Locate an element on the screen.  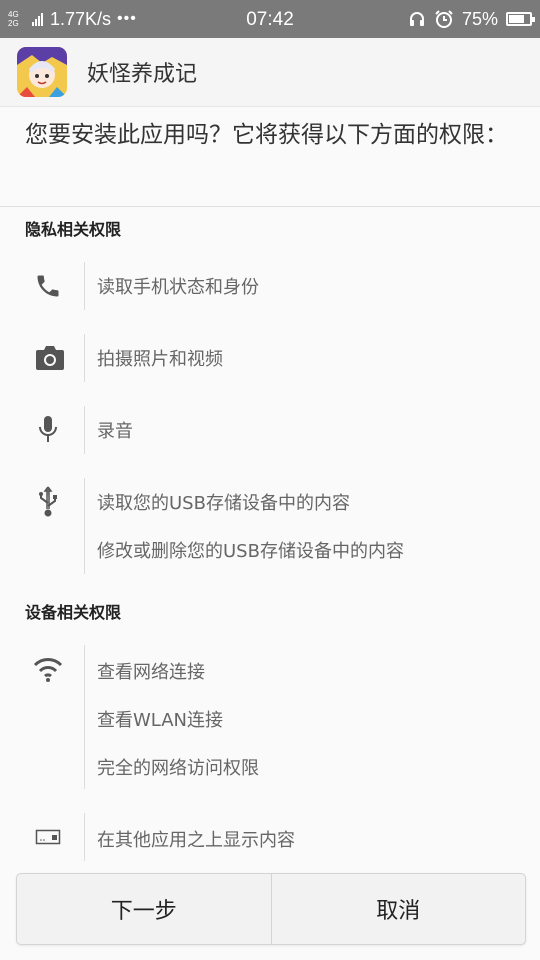
permission-text: 读取您的USB存储设备中的内容 is located at coordinates (223, 503).